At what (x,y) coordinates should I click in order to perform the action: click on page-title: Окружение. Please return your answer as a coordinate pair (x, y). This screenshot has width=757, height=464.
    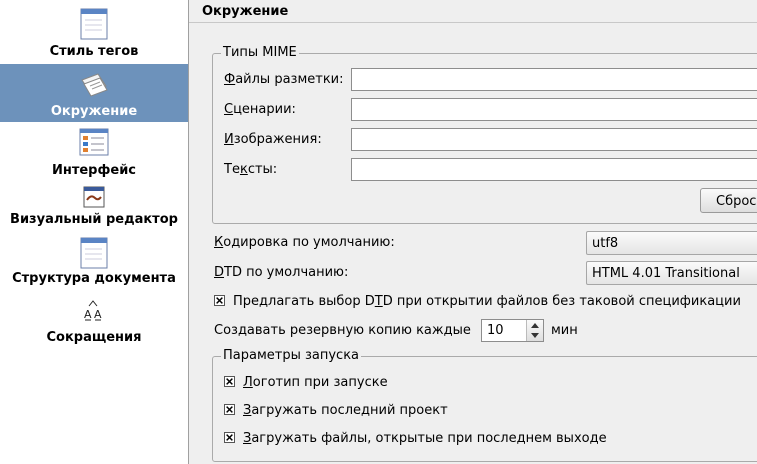
    Looking at the image, I should click on (245, 11).